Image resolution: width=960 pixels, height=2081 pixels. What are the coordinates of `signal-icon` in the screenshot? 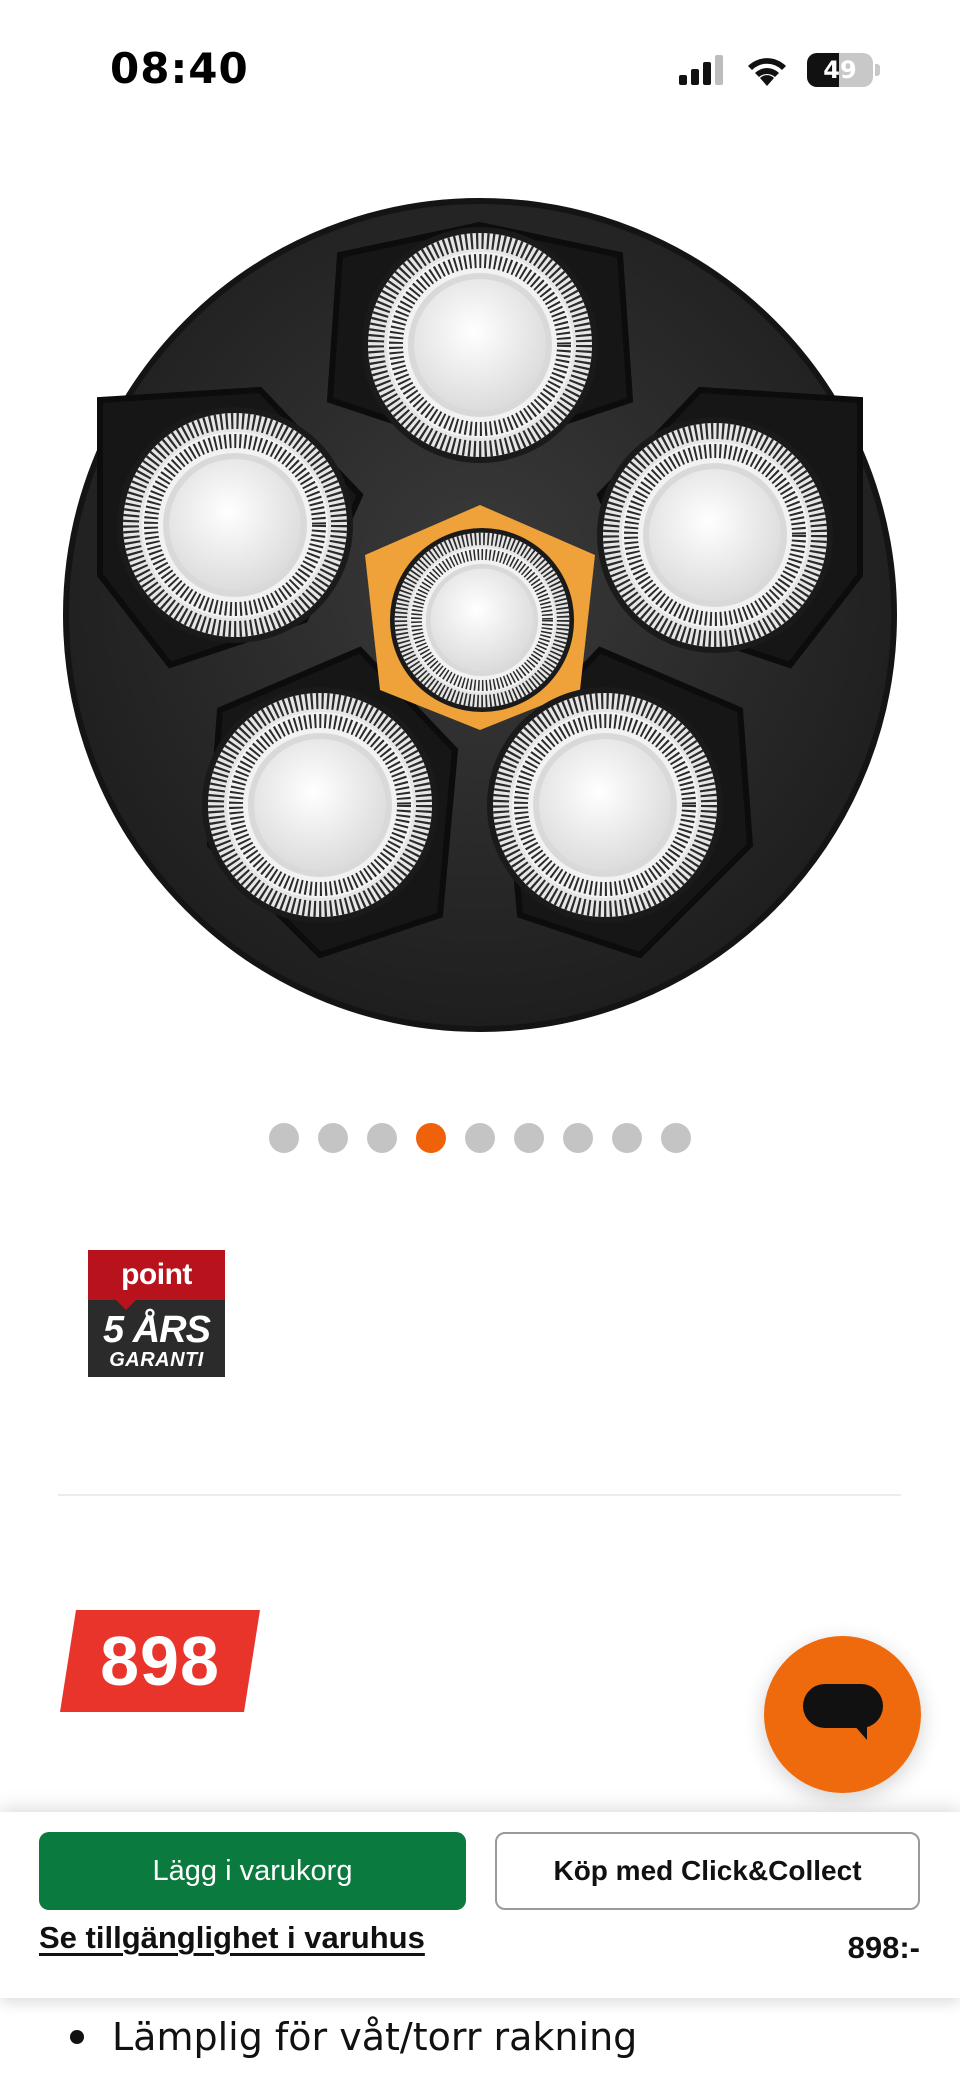 It's located at (701, 70).